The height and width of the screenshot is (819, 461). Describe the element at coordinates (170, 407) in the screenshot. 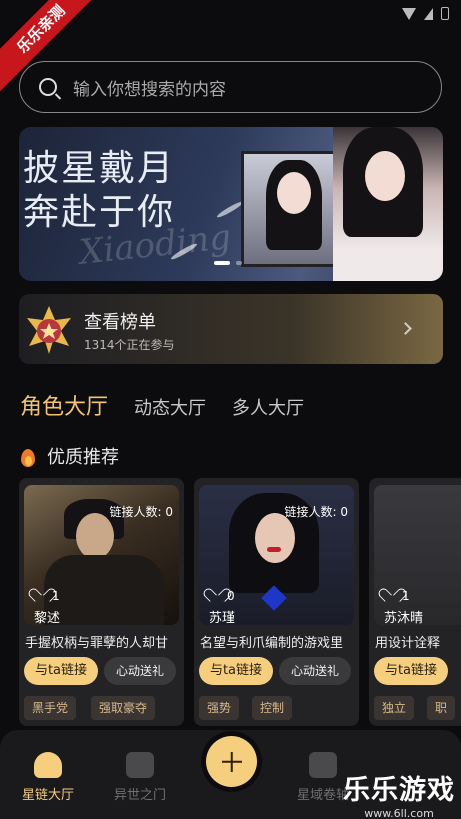

I see `tab-feed-hall: 动态大厅` at that location.